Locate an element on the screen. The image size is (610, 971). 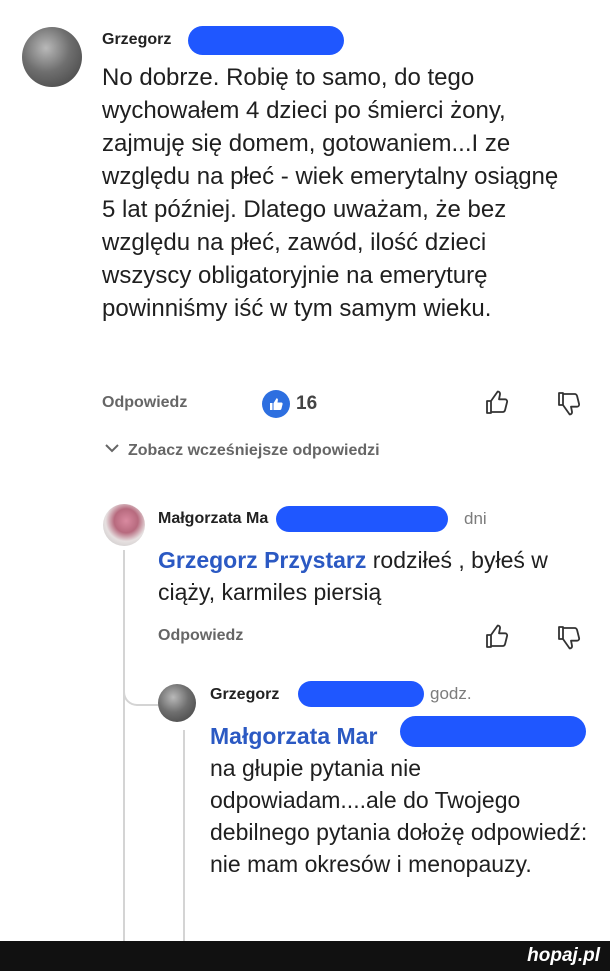
earlier-replies-link: Zobacz wcześniejsze odpowiedzi is located at coordinates (242, 450).